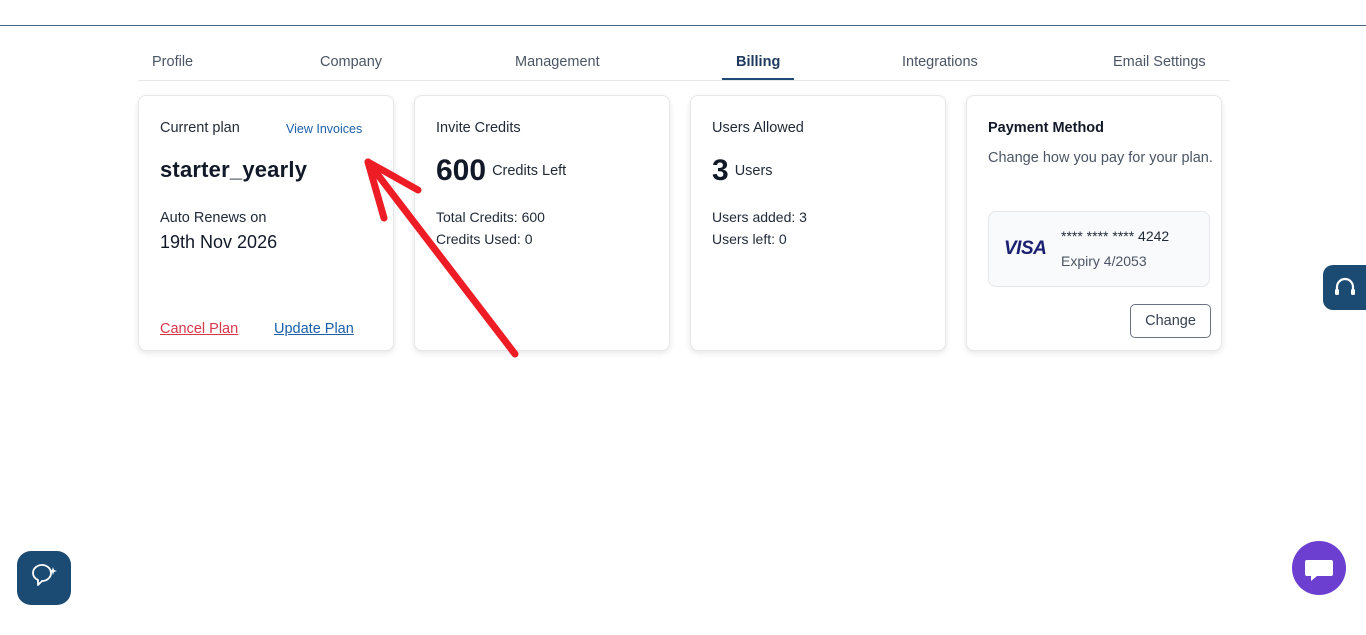 This screenshot has width=1366, height=635. What do you see at coordinates (1100, 158) in the screenshot?
I see `payment-method-description: Change how you pay for your plan.` at bounding box center [1100, 158].